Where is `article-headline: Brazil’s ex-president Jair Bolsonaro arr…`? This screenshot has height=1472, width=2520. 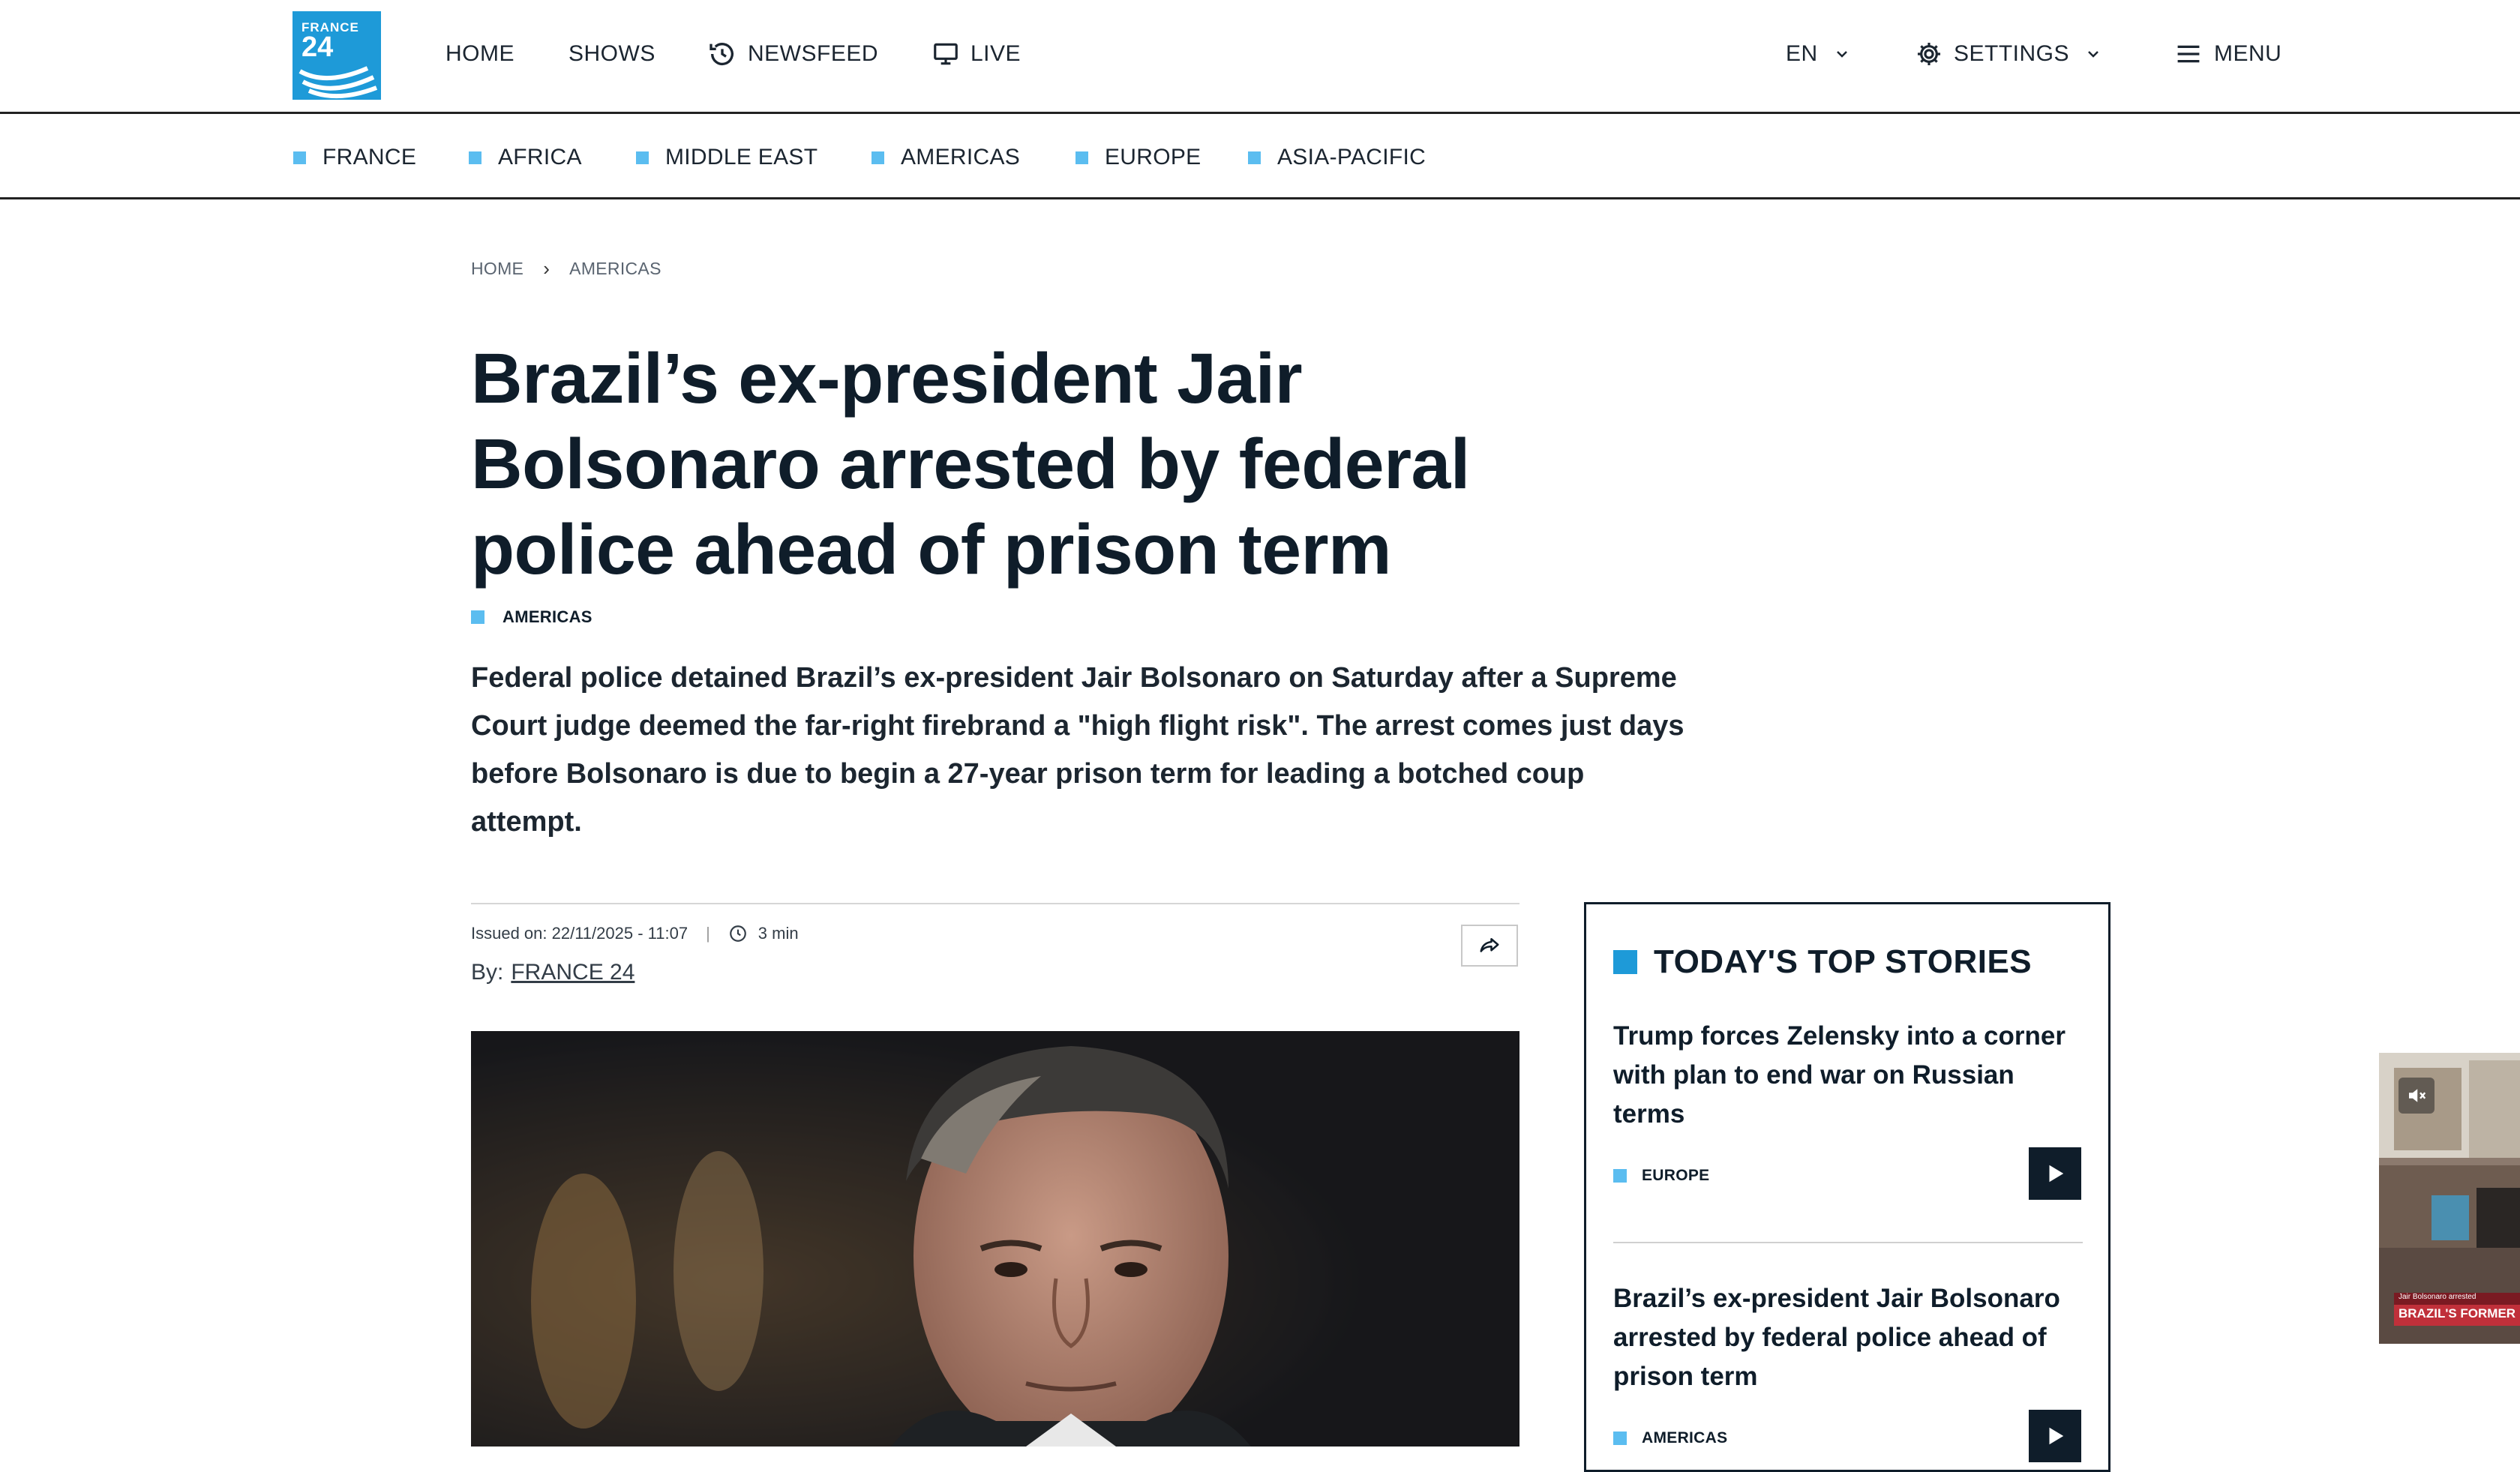 article-headline: Brazil’s ex-president Jair Bolsonaro arr… is located at coordinates (970, 464).